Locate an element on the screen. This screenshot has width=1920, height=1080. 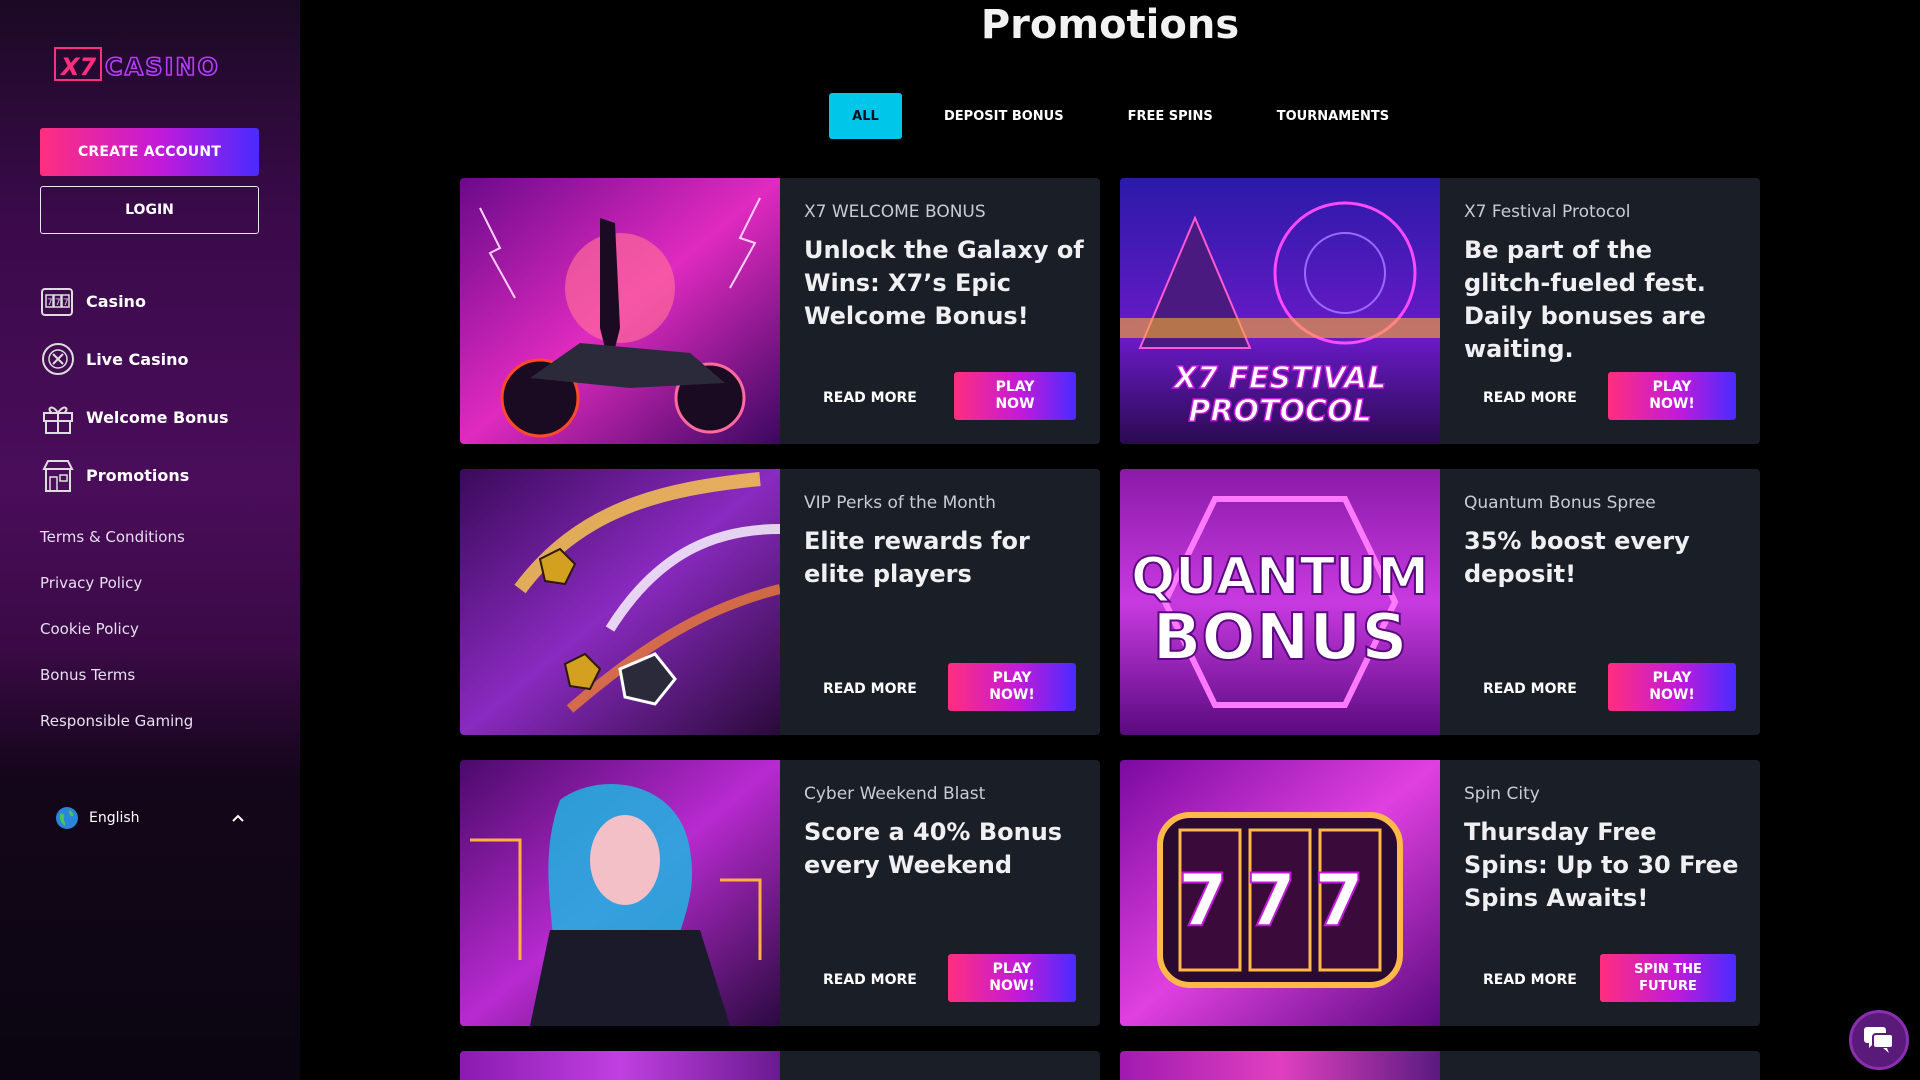
promo-image-spin-city: 777 is located at coordinates (1280, 893).